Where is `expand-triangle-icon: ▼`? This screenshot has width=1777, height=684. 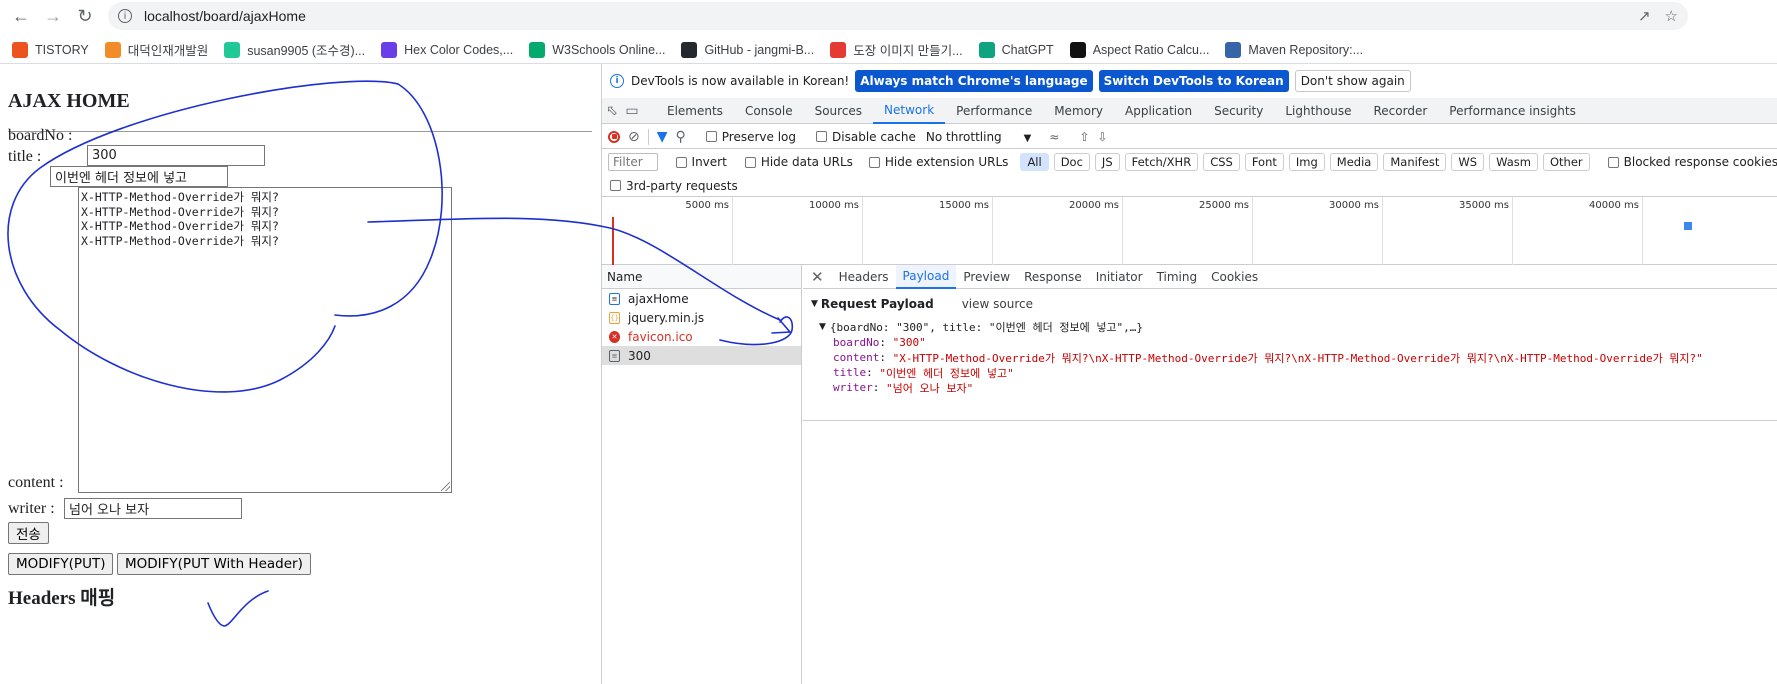 expand-triangle-icon: ▼ is located at coordinates (822, 327).